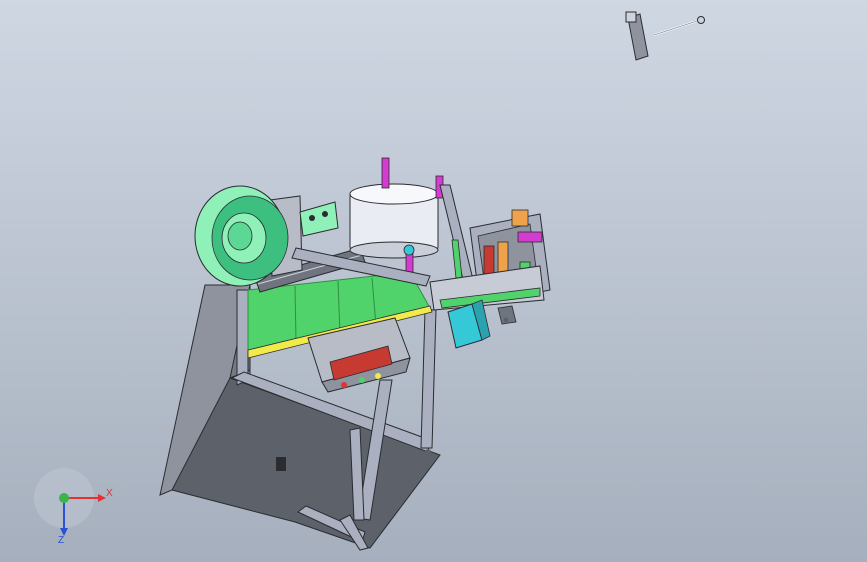 The image size is (867, 562). Describe the element at coordinates (394, 221) in the screenshot. I see `drum-roll` at that location.